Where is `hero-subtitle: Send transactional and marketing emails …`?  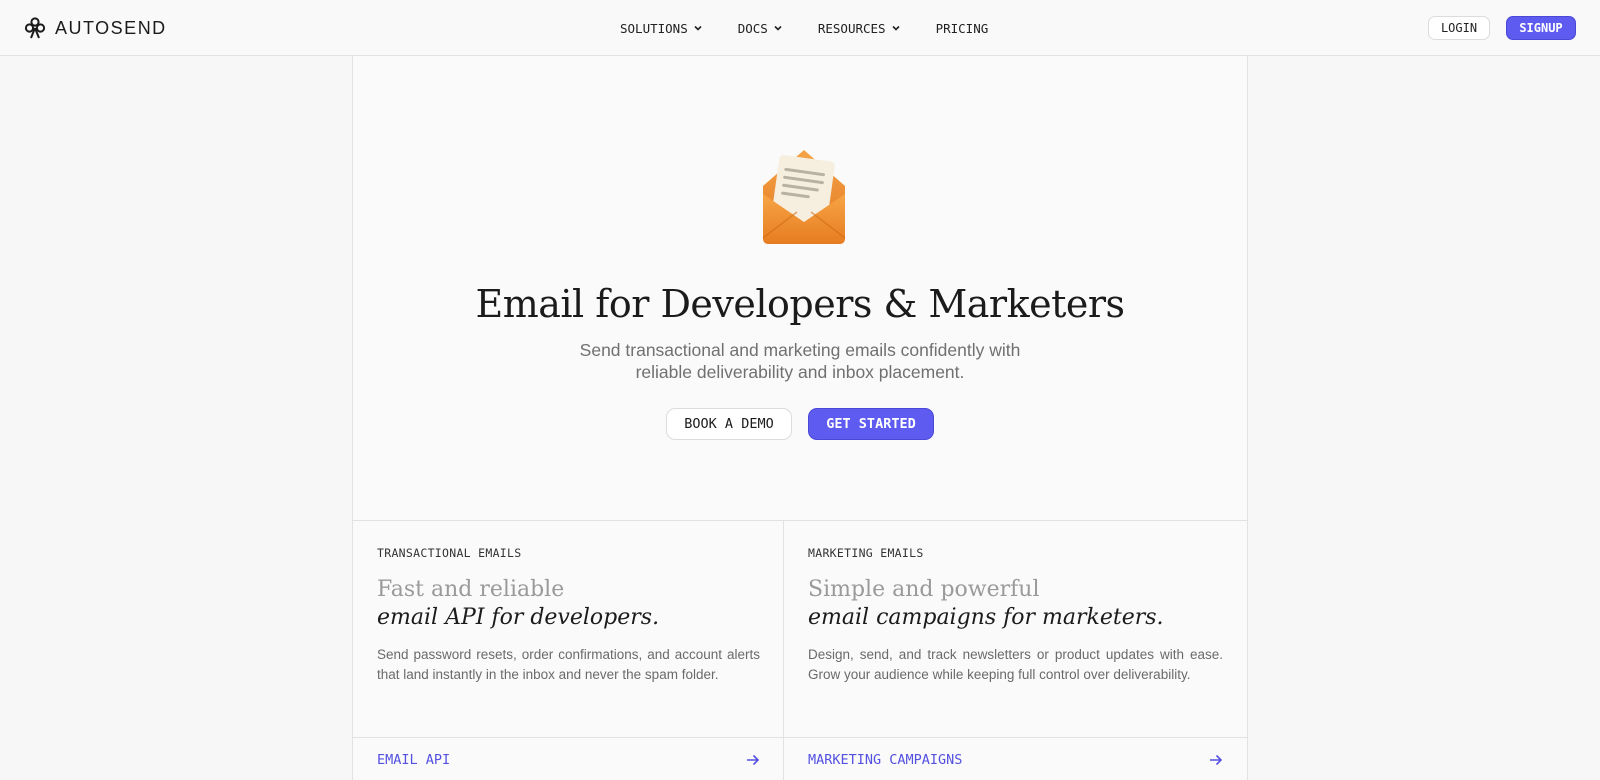 hero-subtitle: Send transactional and marketing emails … is located at coordinates (800, 361).